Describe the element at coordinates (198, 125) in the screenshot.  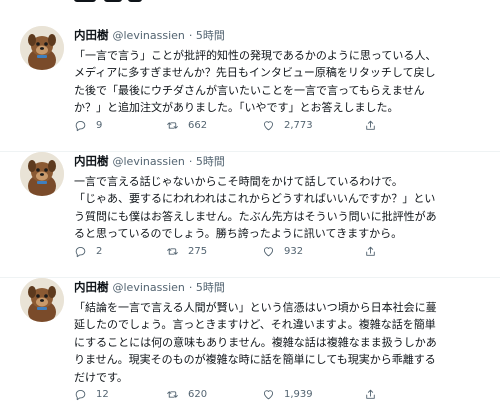
I see `retweet-count: 662` at that location.